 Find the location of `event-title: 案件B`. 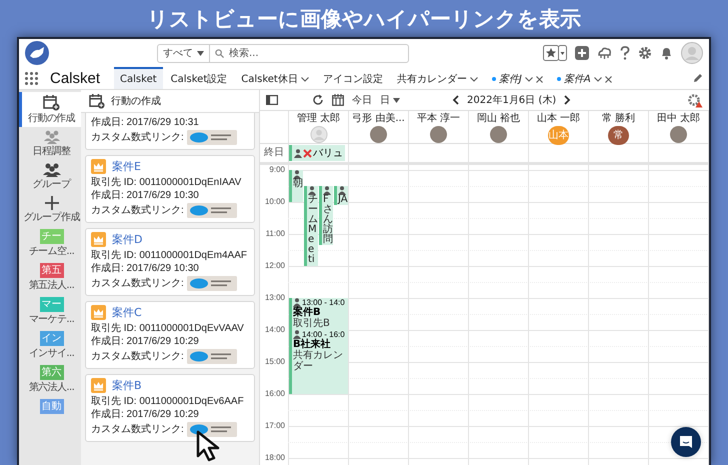

event-title: 案件B is located at coordinates (307, 312).